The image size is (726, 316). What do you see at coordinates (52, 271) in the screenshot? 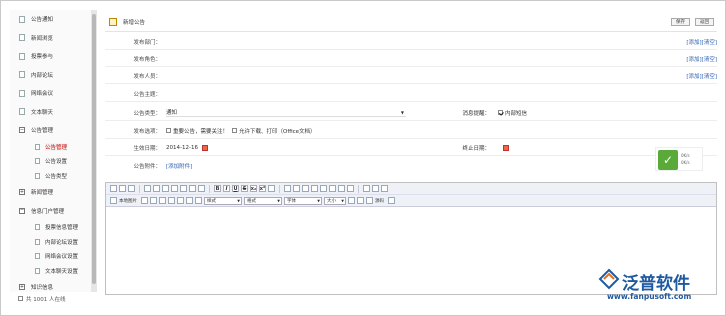
I see `sidebar-subitem-chat-settings: 文本聊天设置` at bounding box center [52, 271].